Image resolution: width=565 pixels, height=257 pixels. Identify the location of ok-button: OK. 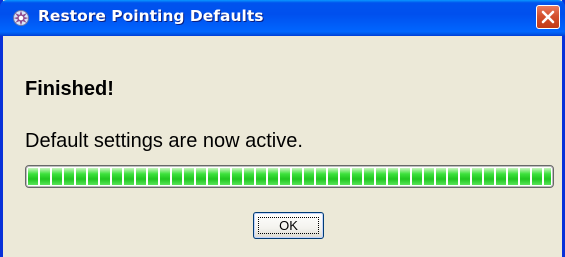
(288, 225).